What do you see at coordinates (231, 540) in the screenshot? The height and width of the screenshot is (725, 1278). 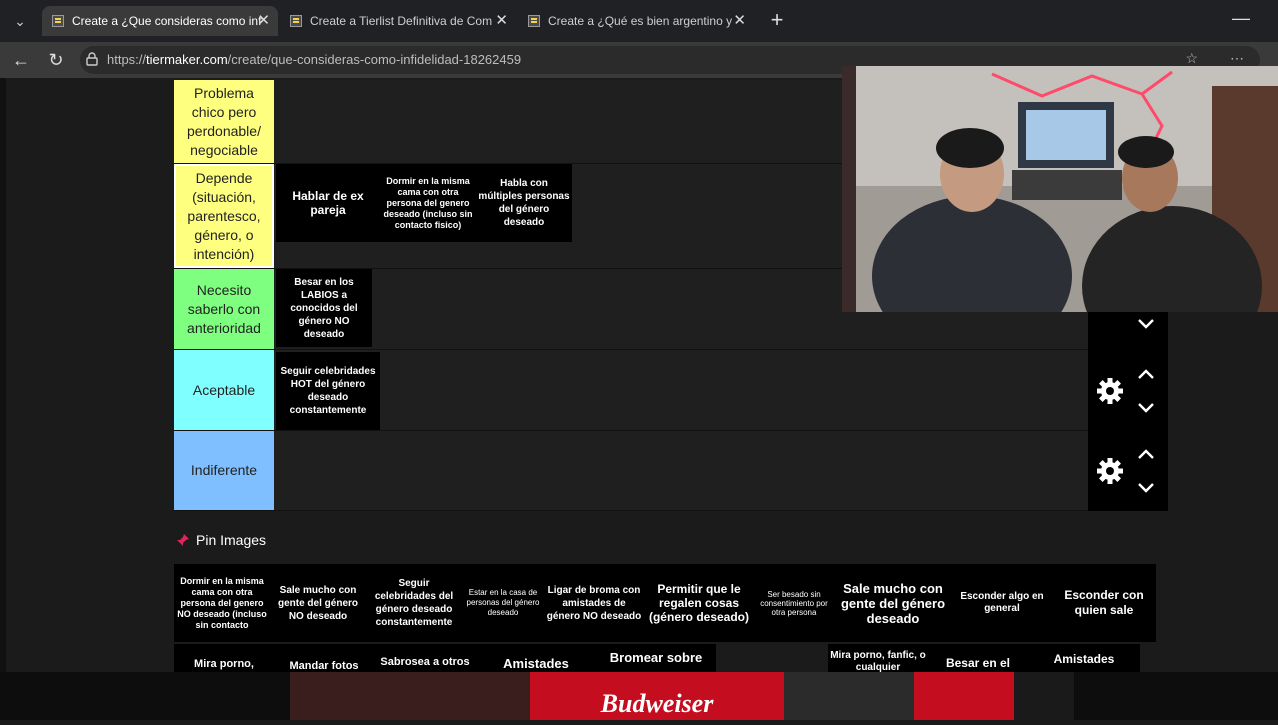 I see `pin-images-label: Pin Images` at bounding box center [231, 540].